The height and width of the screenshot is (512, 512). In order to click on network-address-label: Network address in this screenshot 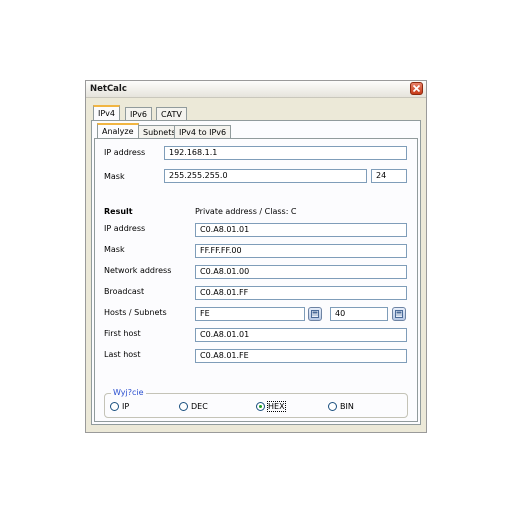, I will do `click(138, 270)`.